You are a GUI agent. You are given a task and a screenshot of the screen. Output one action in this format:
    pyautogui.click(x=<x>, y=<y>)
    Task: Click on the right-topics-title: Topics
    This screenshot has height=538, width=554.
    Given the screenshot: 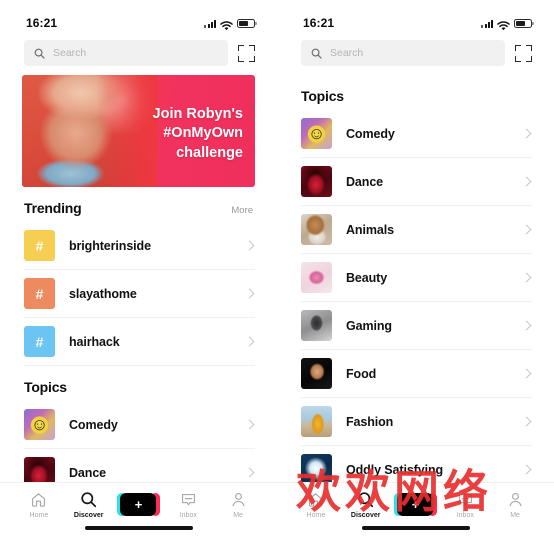 What is the action you would take?
    pyautogui.click(x=322, y=96)
    